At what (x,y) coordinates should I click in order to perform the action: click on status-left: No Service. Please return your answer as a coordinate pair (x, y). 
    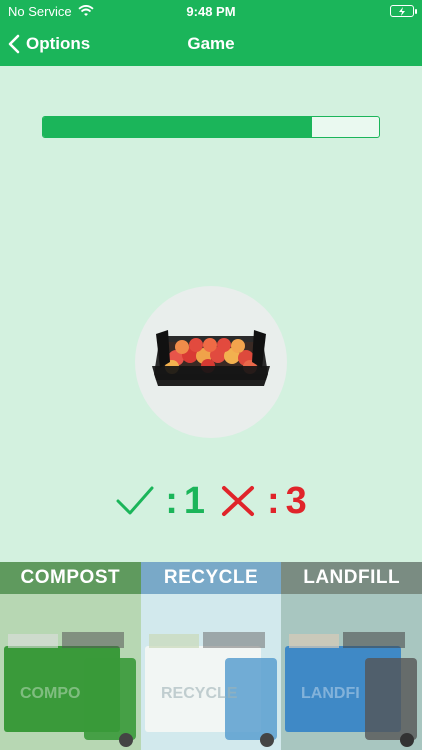
    Looking at the image, I should click on (51, 11).